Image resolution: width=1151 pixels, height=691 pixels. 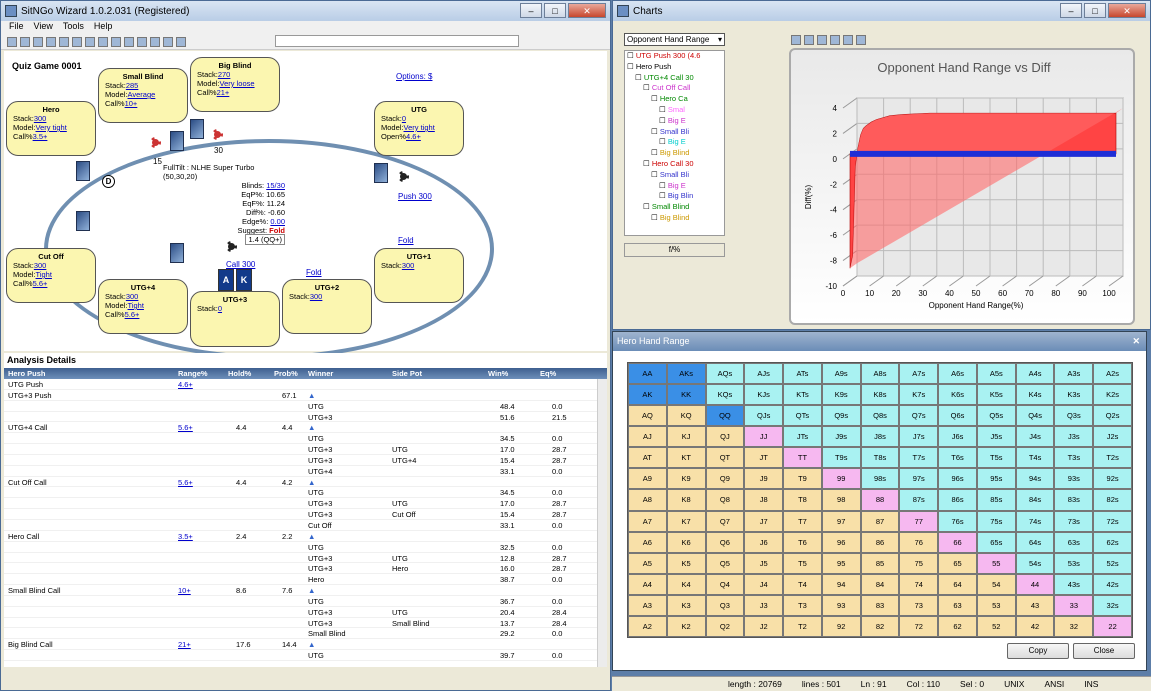 What do you see at coordinates (1035, 584) in the screenshot?
I see `hand-cell: 44` at bounding box center [1035, 584].